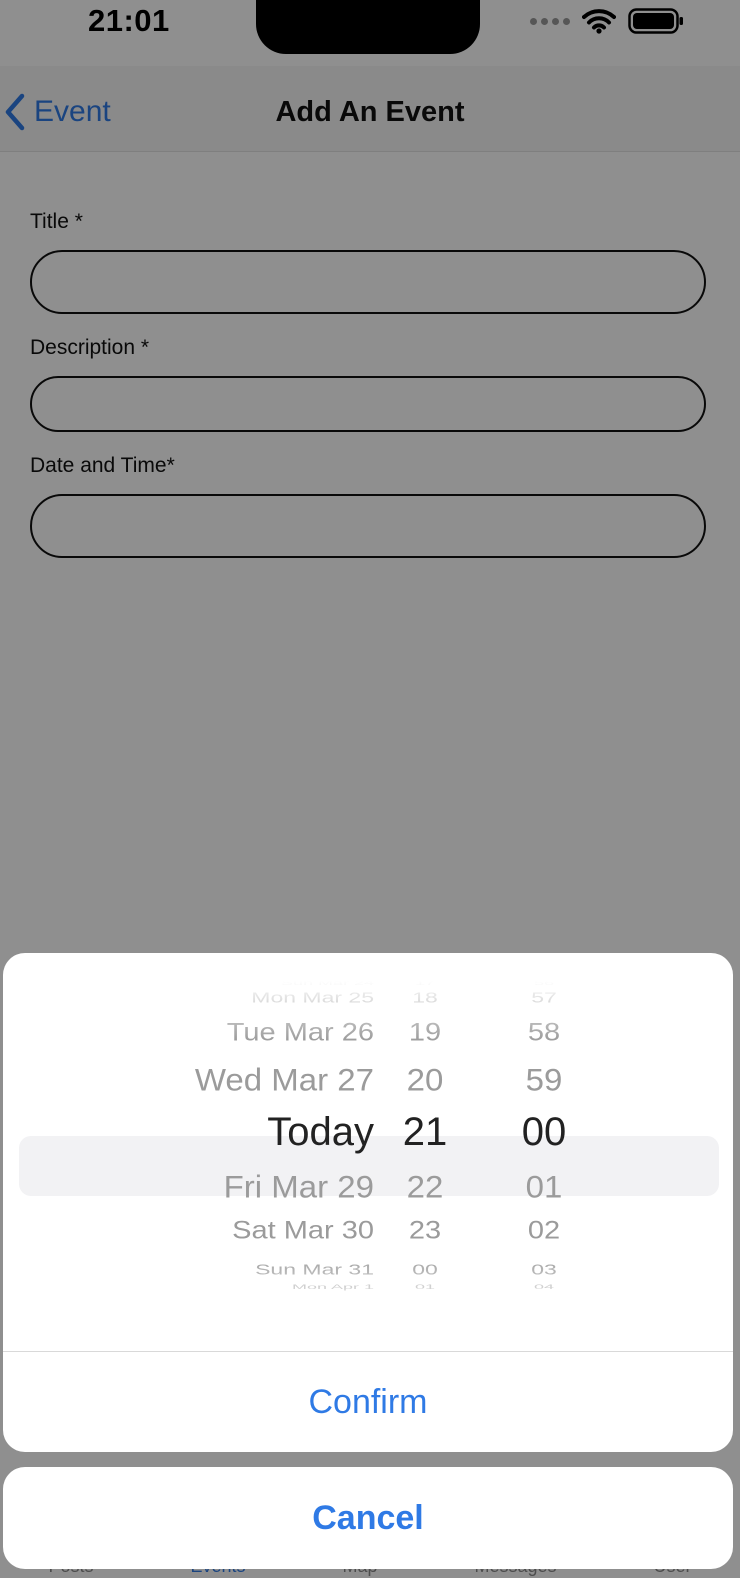  What do you see at coordinates (544, 1232) in the screenshot?
I see `minute-option: 02` at bounding box center [544, 1232].